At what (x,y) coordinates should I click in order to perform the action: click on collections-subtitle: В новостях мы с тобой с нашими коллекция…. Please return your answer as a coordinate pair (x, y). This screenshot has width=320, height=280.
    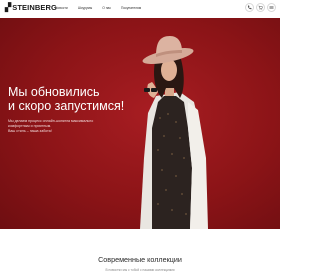
    Looking at the image, I should click on (140, 270).